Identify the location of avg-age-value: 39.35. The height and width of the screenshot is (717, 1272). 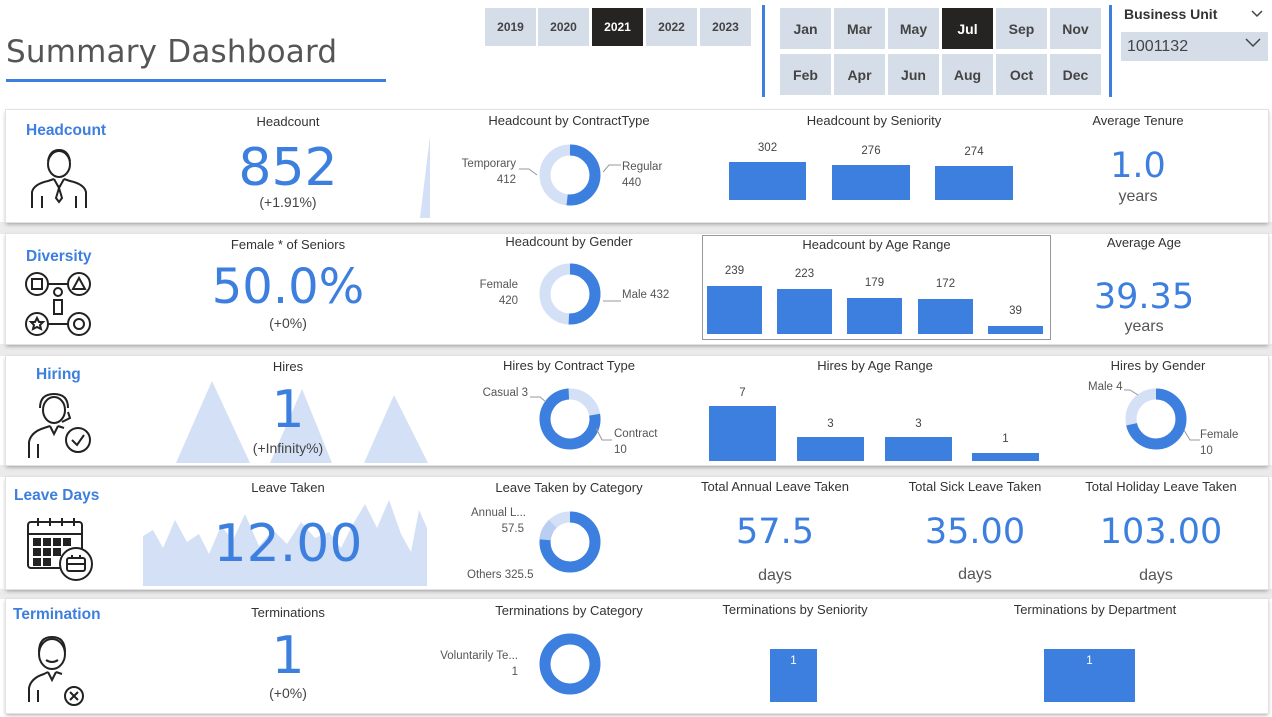
(1144, 297).